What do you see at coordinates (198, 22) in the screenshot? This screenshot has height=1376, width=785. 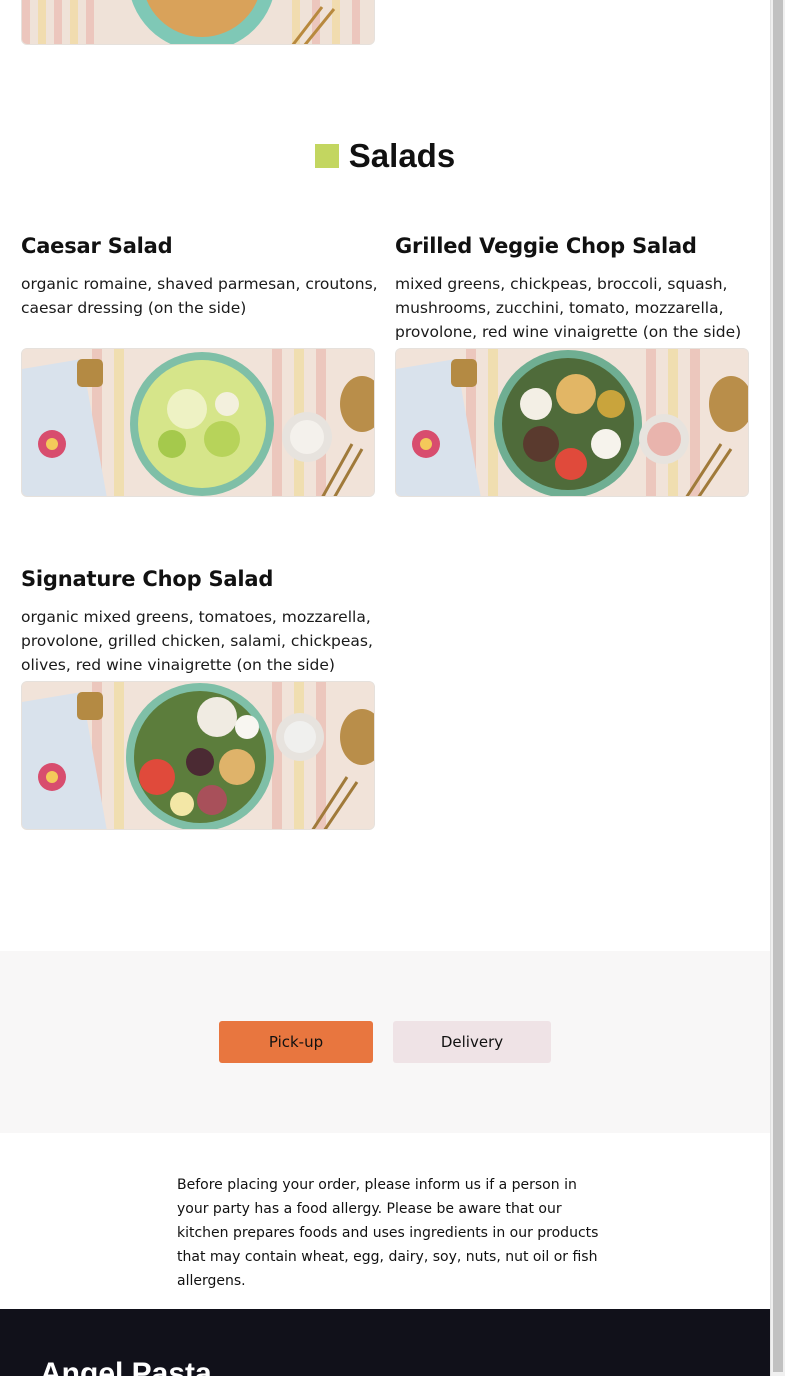 I see `previous-item-image` at bounding box center [198, 22].